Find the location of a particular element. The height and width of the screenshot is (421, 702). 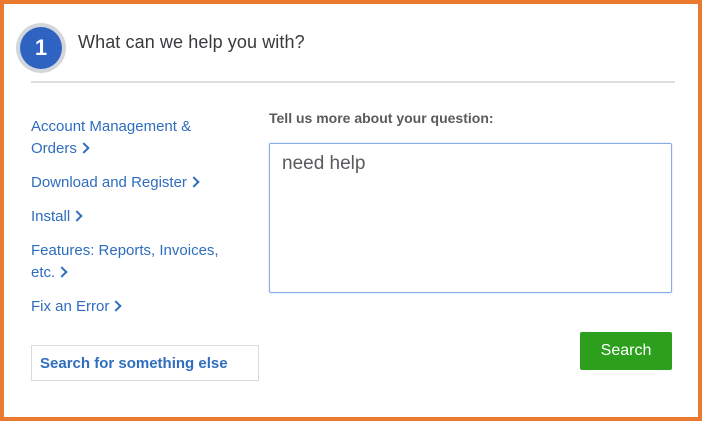

topic-link-install: Install is located at coordinates (131, 217).